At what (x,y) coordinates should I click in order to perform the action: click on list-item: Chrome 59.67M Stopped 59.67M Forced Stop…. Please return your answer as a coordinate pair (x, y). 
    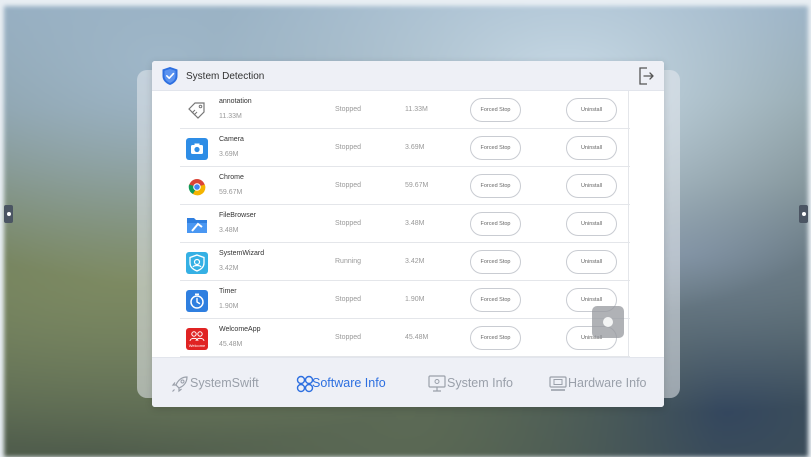
    Looking at the image, I should click on (405, 186).